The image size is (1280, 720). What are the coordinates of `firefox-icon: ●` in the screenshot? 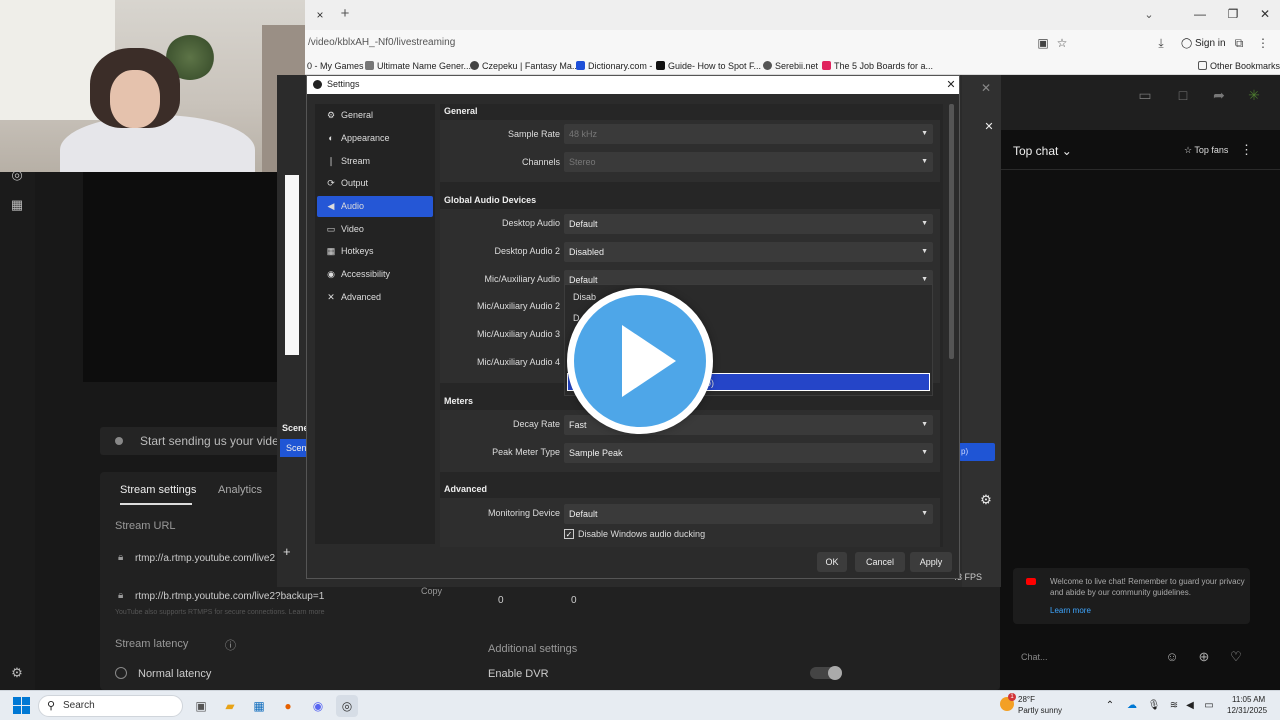 It's located at (288, 706).